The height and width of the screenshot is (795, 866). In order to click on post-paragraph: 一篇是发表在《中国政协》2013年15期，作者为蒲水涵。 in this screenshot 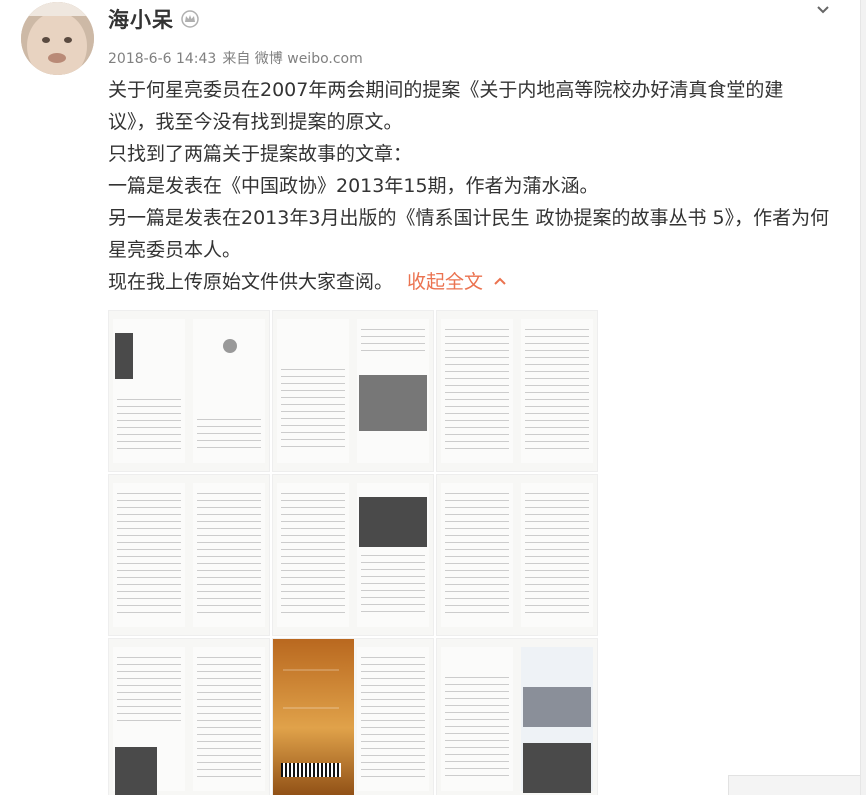, I will do `click(353, 186)`.